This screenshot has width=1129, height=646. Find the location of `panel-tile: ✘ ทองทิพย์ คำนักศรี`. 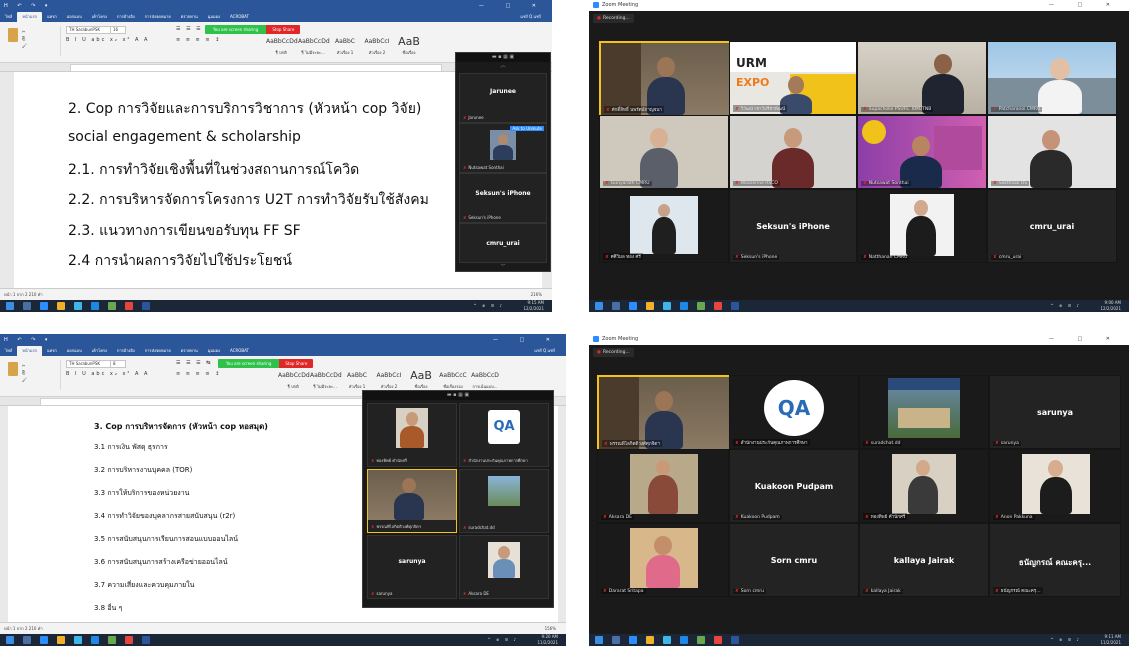

panel-tile: ✘ ทองทิพย์ คำนักศรี is located at coordinates (412, 435).